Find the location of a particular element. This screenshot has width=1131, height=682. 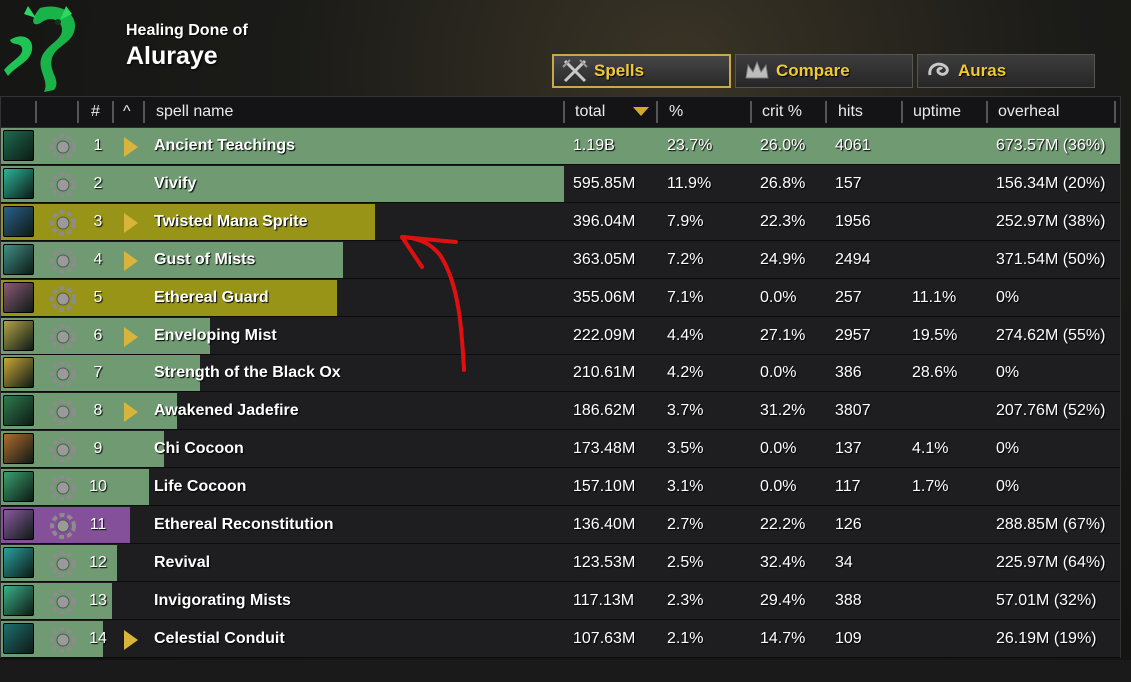

total-value: 355.06M is located at coordinates (604, 297).